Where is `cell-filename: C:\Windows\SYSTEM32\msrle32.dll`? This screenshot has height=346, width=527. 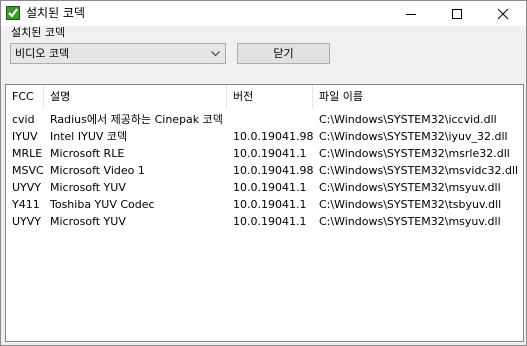 cell-filename: C:\Windows\SYSTEM32\msrle32.dll is located at coordinates (414, 153).